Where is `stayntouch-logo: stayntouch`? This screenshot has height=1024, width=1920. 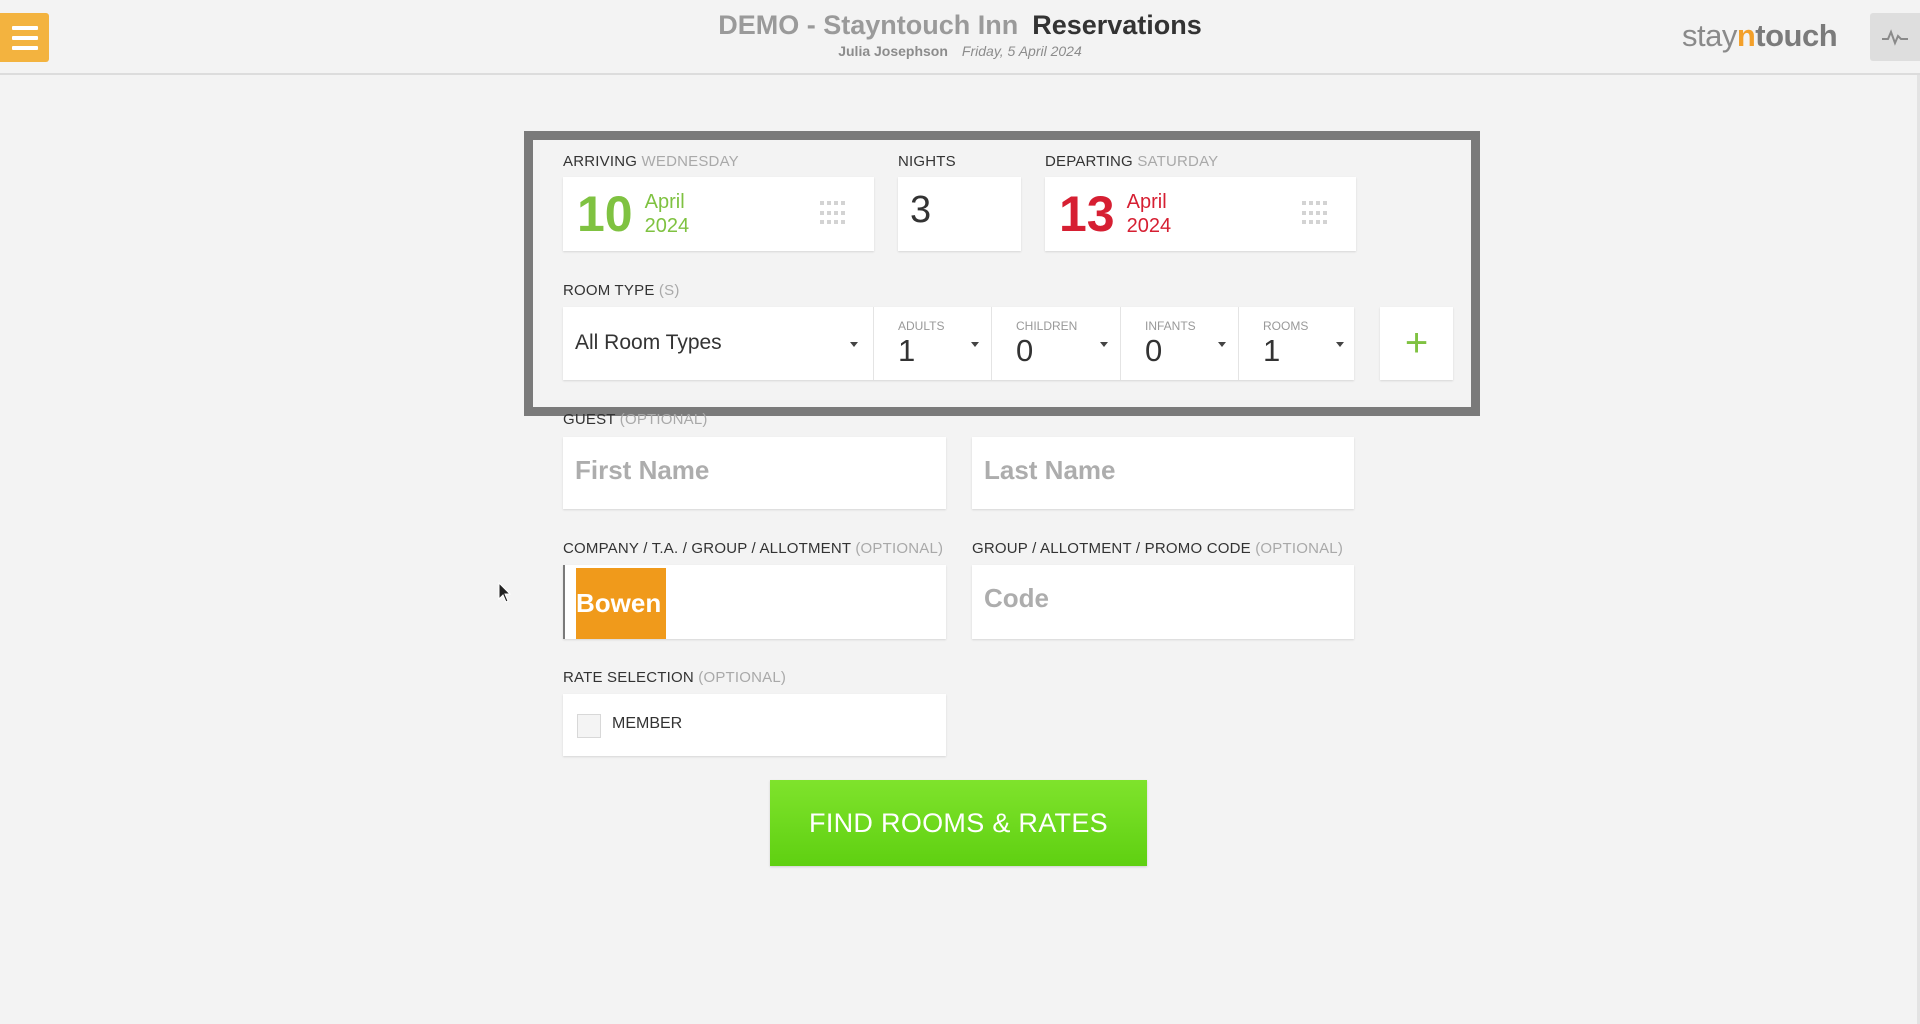 stayntouch-logo: stayntouch is located at coordinates (1760, 35).